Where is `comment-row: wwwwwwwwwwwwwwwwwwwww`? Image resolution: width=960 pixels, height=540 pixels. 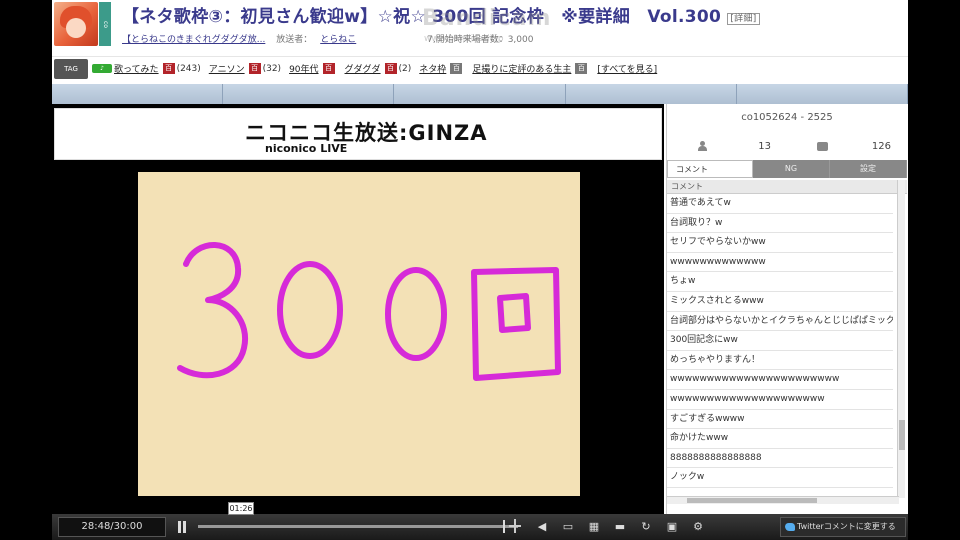
comment-row: wwwwwwwwwwwwwwwwwwwww is located at coordinates (780, 400).